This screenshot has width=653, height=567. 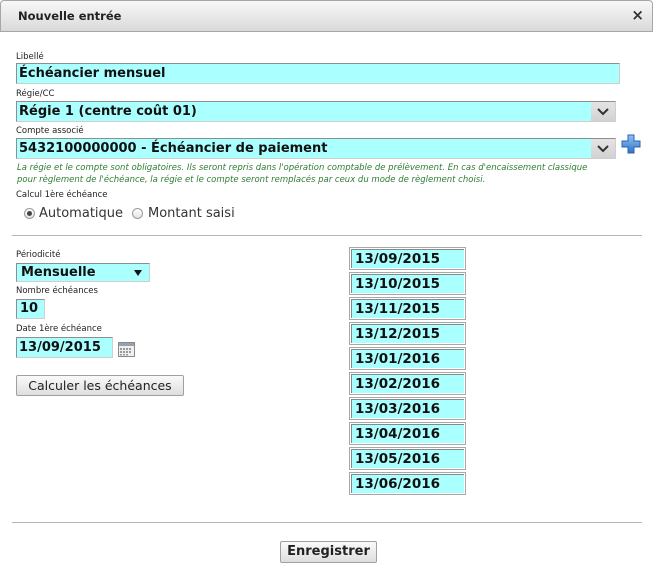 I want to click on date-premiere-input: 13/09/2015, so click(x=64, y=347).